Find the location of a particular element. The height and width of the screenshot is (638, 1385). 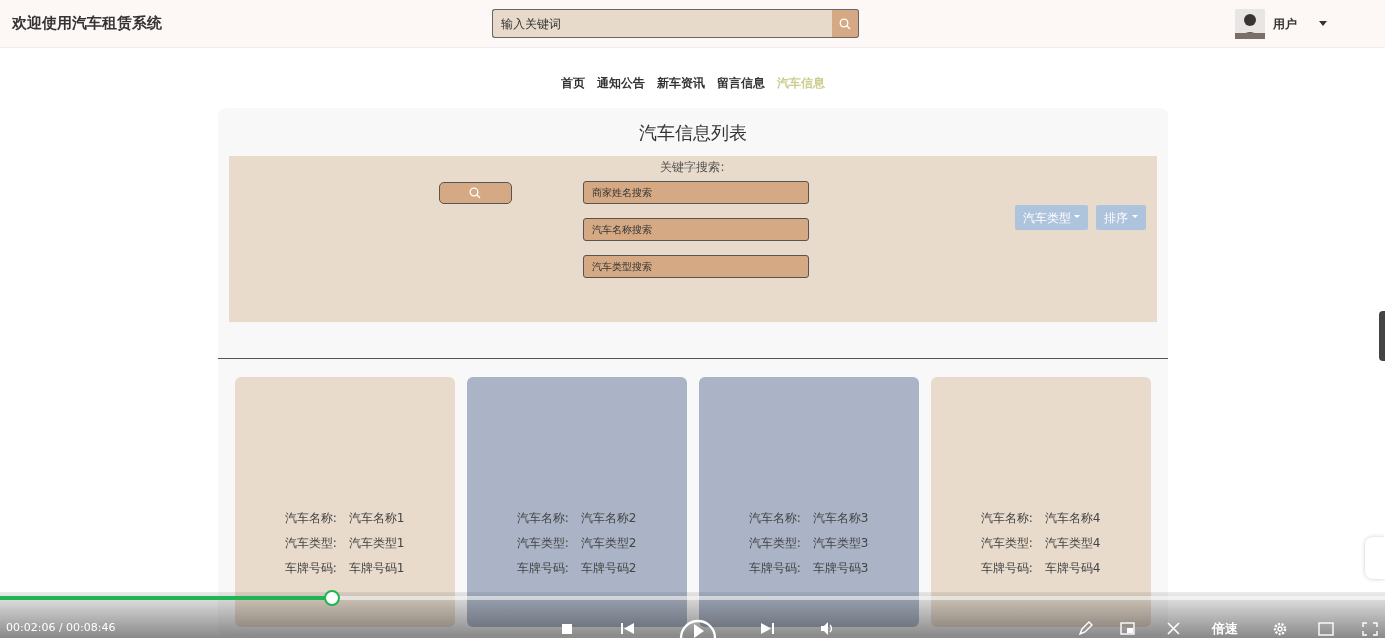

search-icon is located at coordinates (475, 193).